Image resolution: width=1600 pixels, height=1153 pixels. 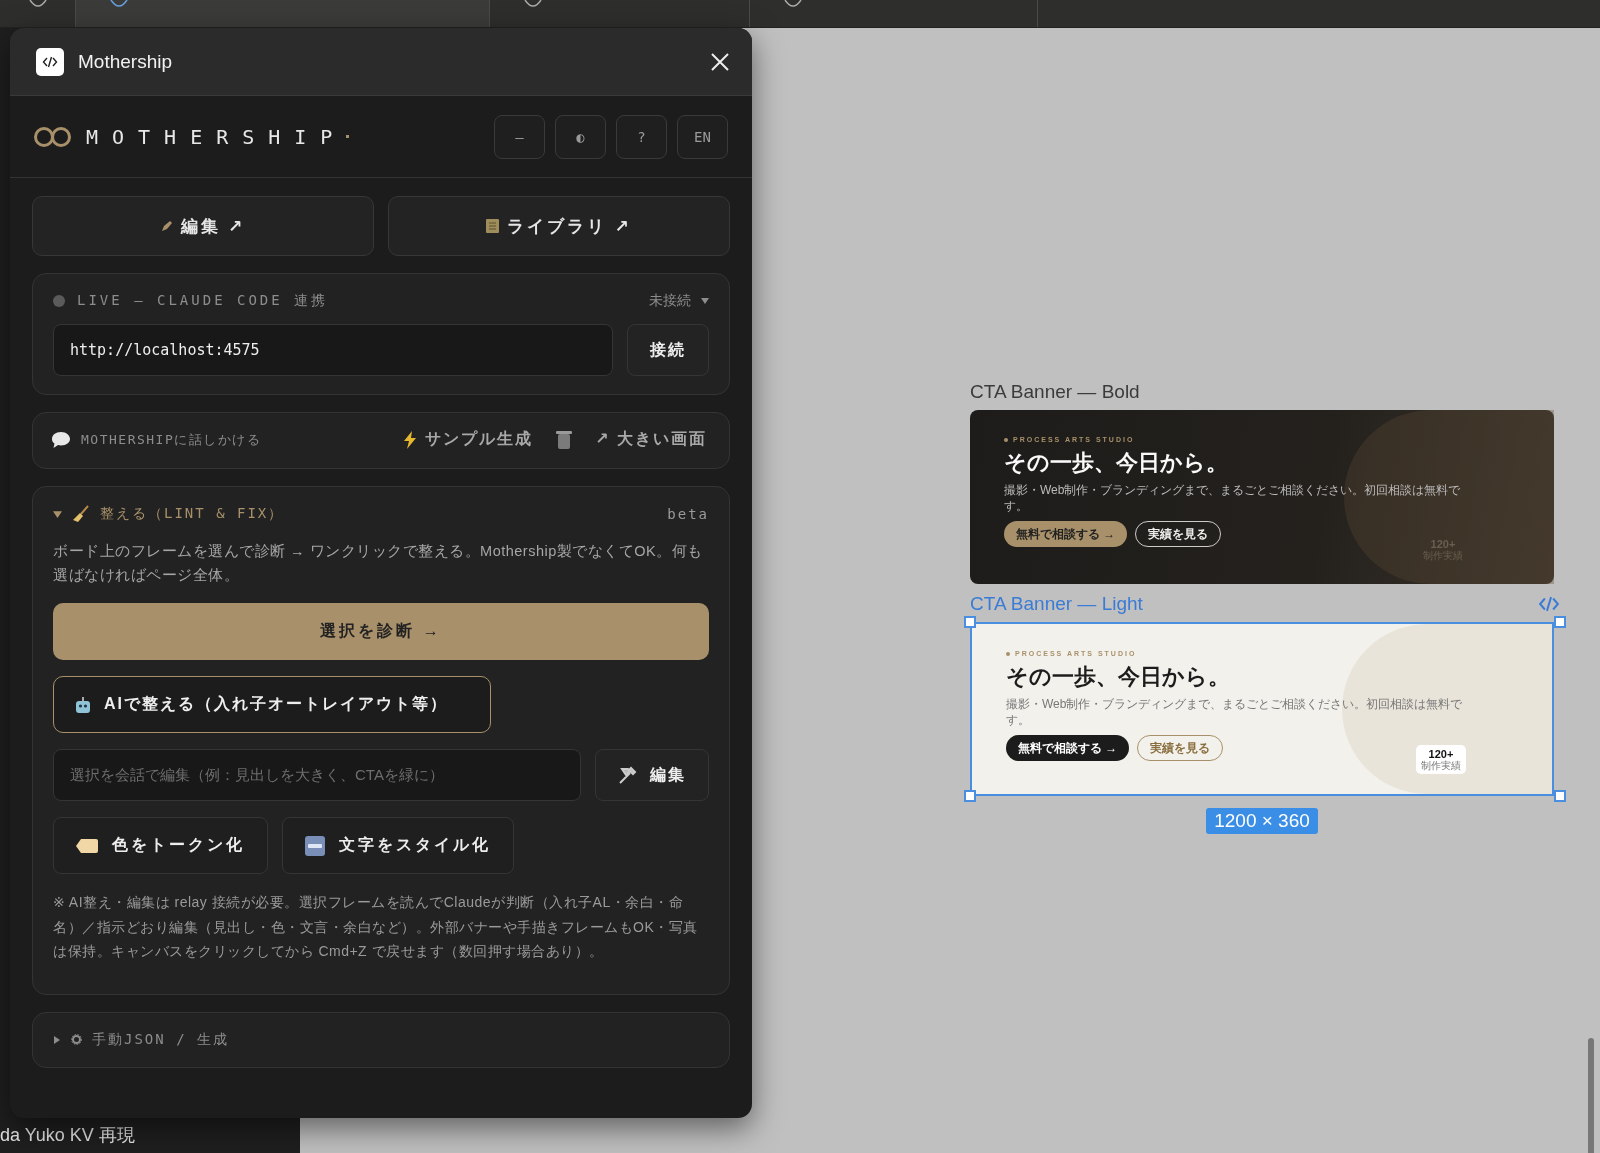 What do you see at coordinates (1055, 392) in the screenshot?
I see `frame-label: CTA Banner — Bold` at bounding box center [1055, 392].